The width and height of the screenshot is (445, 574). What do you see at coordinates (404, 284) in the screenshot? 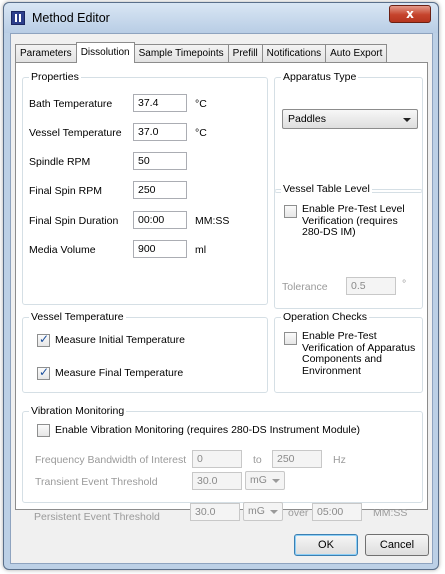
I see `tolerance-unit: °` at bounding box center [404, 284].